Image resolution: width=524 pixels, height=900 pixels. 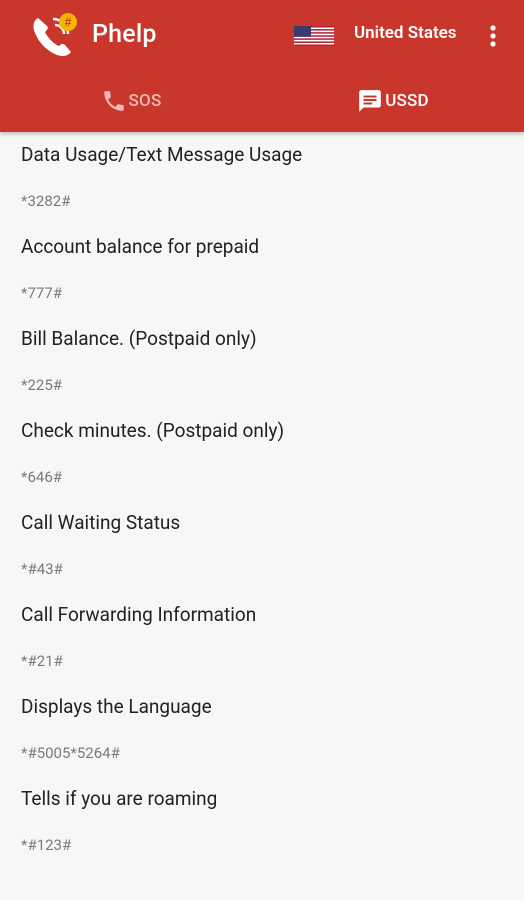 What do you see at coordinates (41, 293) in the screenshot?
I see `code-value: *777#` at bounding box center [41, 293].